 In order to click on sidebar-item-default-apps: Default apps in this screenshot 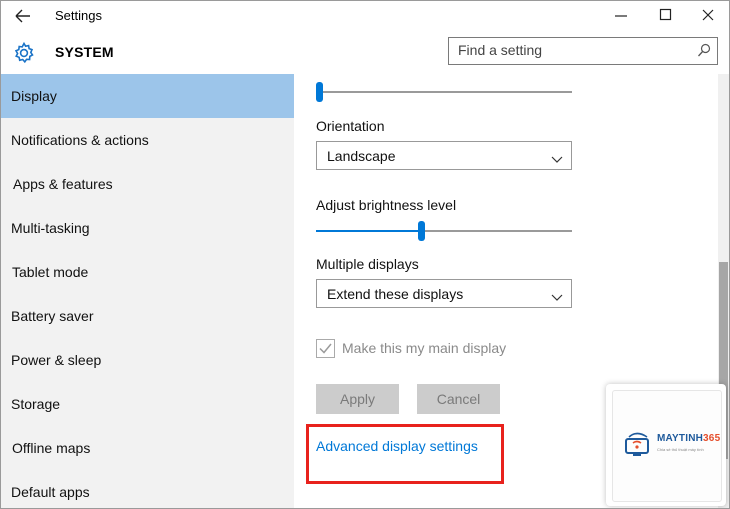, I will do `click(147, 489)`.